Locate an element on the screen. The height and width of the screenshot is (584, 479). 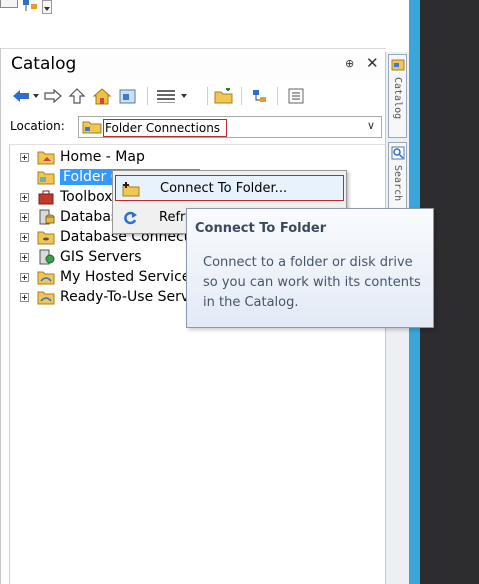
location-label: Location: is located at coordinates (37, 126).